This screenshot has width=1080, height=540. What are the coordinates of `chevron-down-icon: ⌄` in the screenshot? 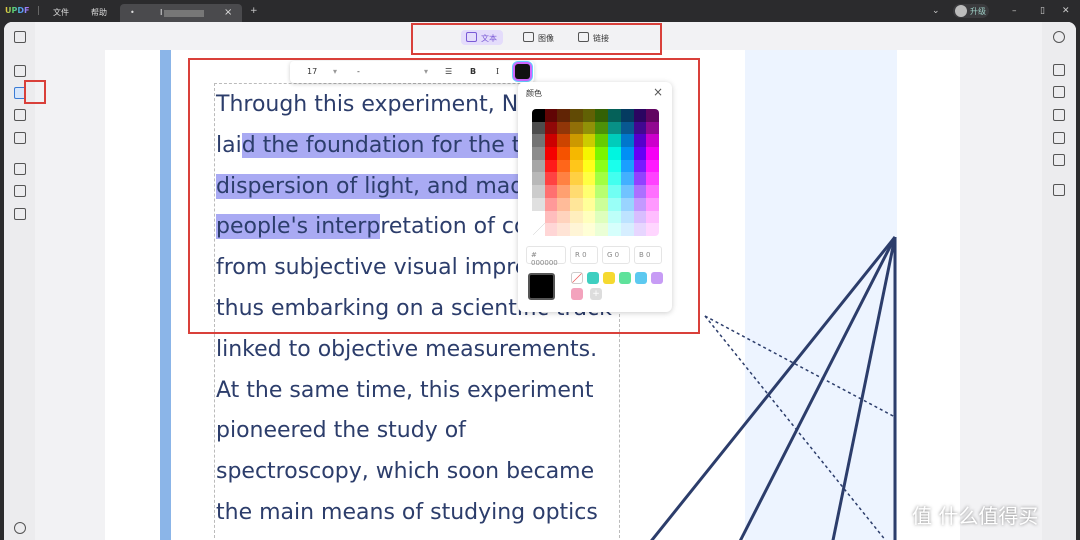 It's located at (936, 11).